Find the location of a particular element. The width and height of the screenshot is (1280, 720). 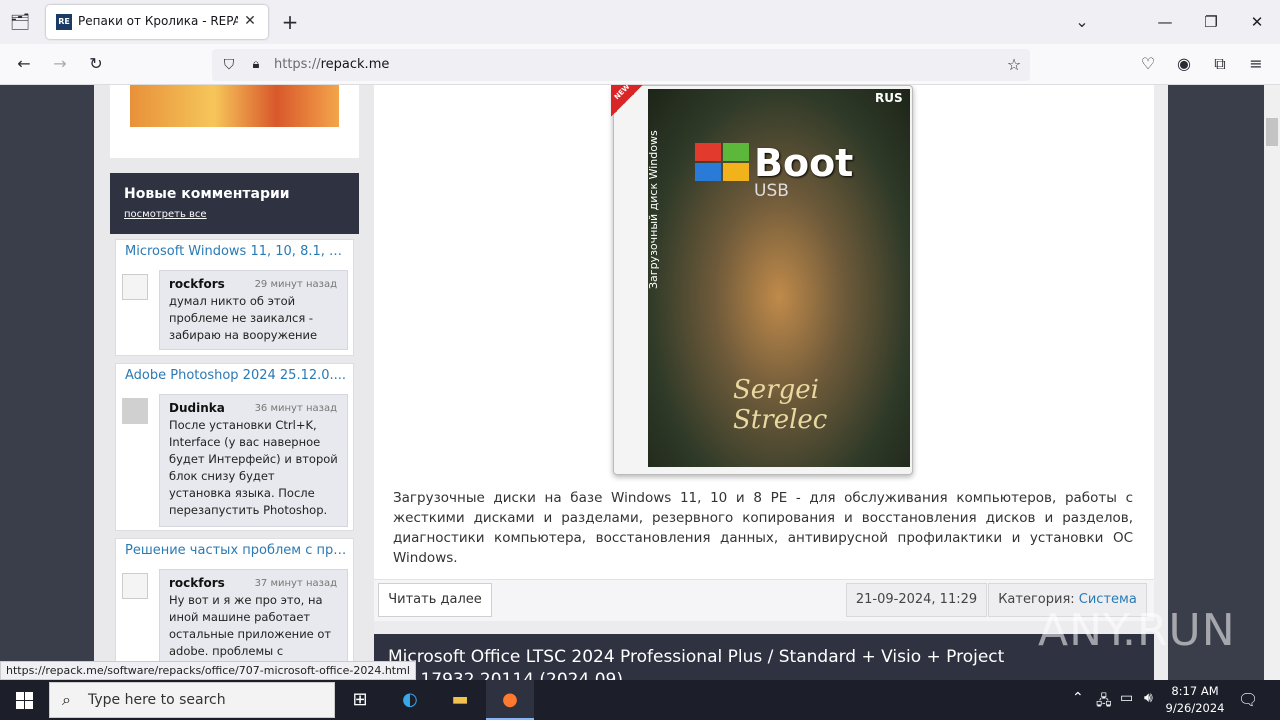

task-view-icon: ⊞ is located at coordinates (360, 700).